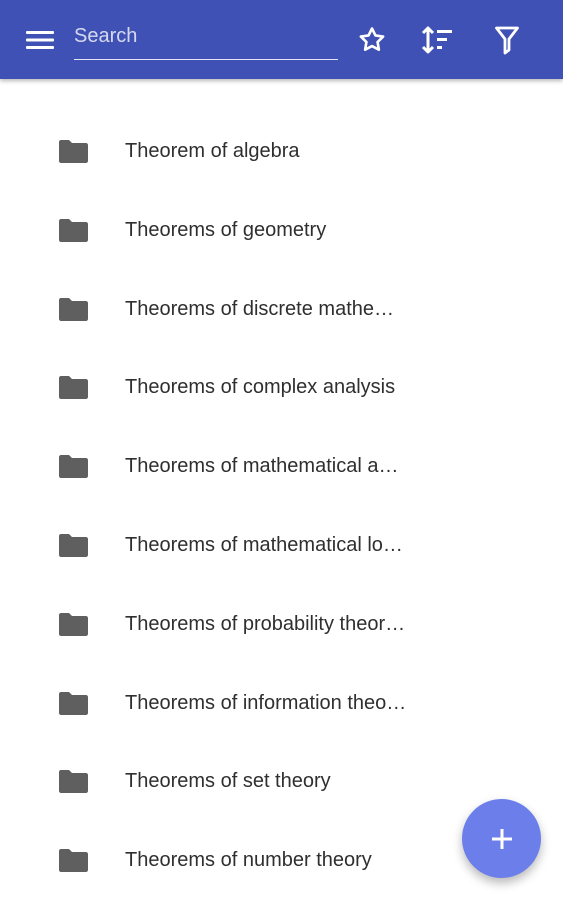 This screenshot has height=900, width=563. I want to click on menu-button, so click(40, 40).